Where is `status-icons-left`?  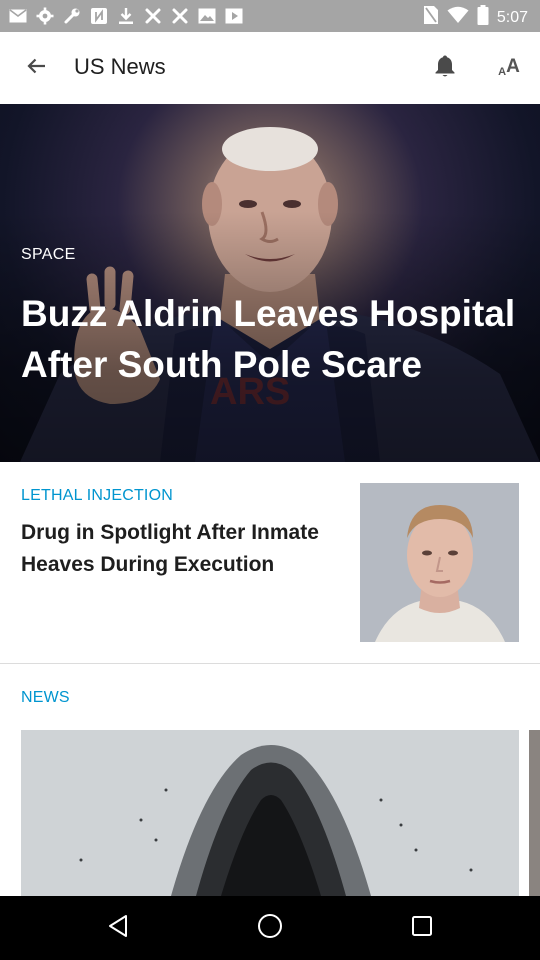
status-icons-left is located at coordinates (126, 16).